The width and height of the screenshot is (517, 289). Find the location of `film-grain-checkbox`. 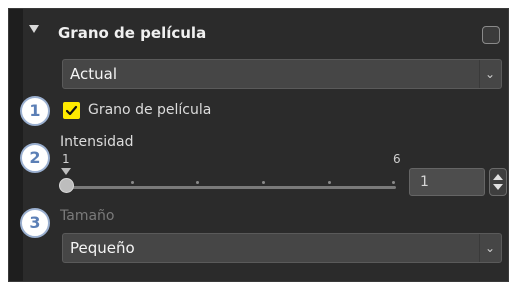

film-grain-checkbox is located at coordinates (71, 110).